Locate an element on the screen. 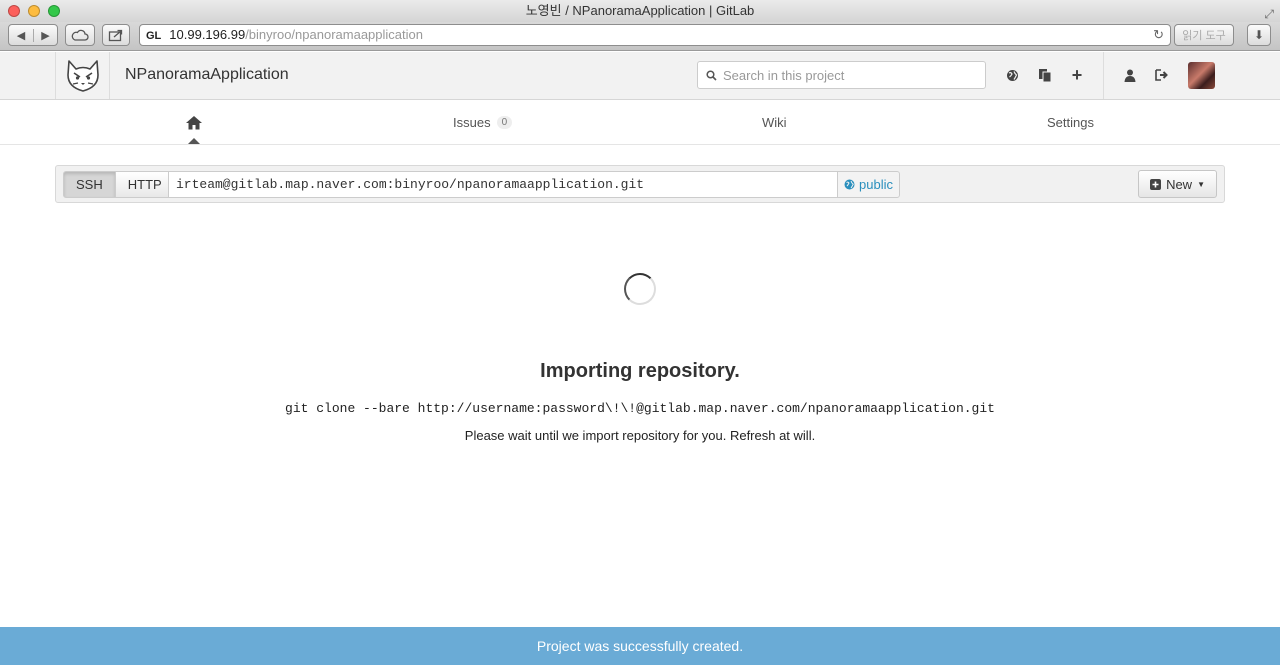 This screenshot has width=1280, height=665. search-box is located at coordinates (841, 75).